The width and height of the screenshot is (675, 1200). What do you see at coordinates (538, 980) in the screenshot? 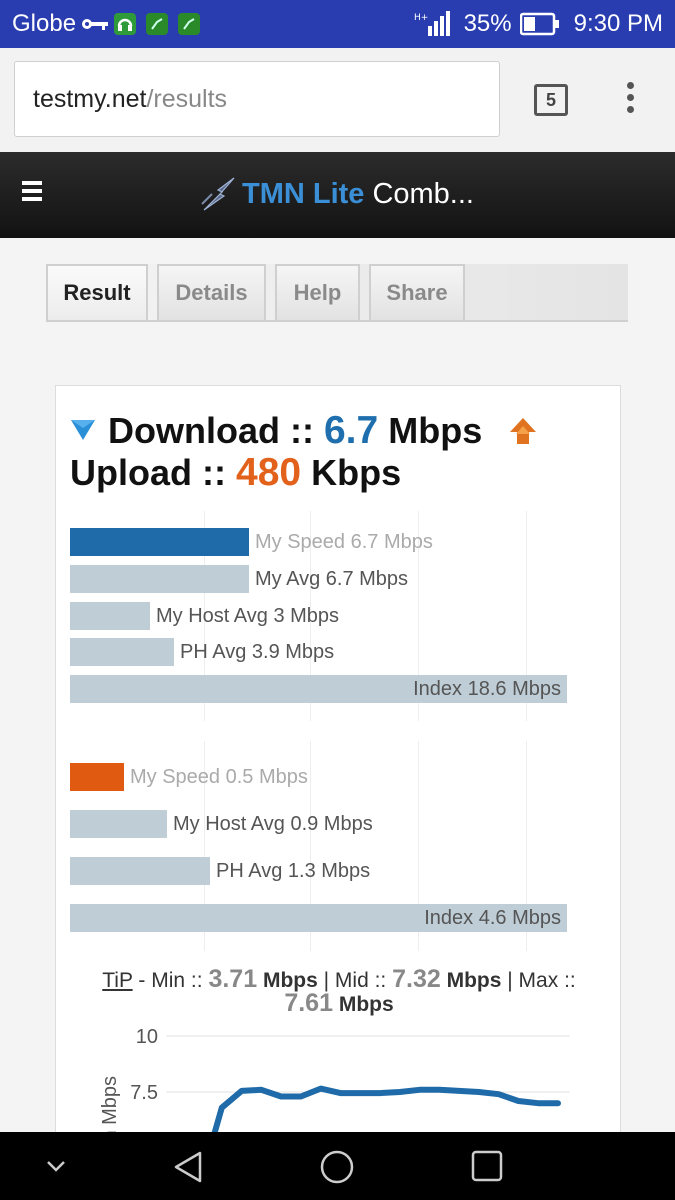
I see `tip-max-label: | Max ::` at bounding box center [538, 980].